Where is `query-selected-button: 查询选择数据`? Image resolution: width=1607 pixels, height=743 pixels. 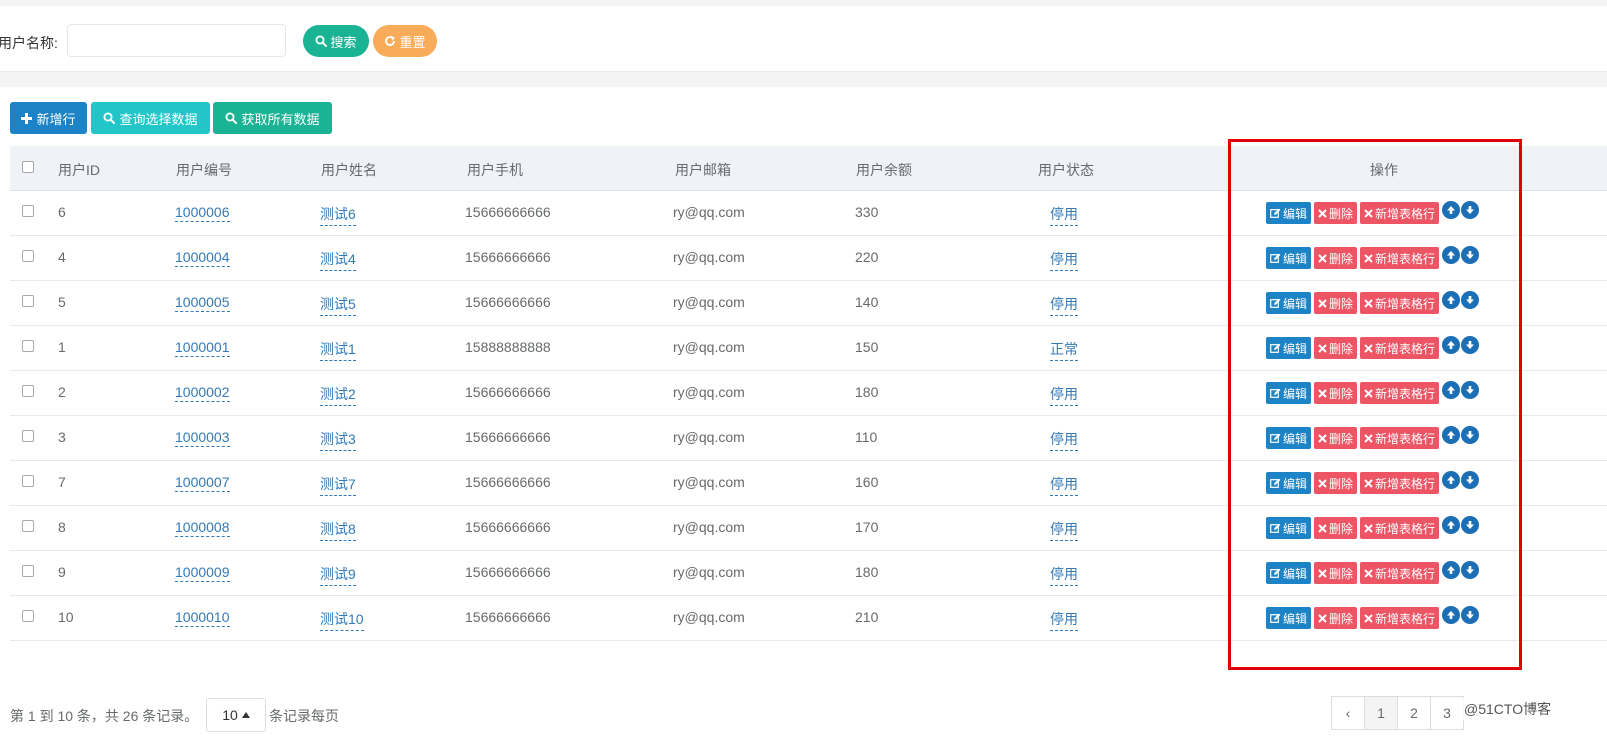 query-selected-button: 查询选择数据 is located at coordinates (150, 118).